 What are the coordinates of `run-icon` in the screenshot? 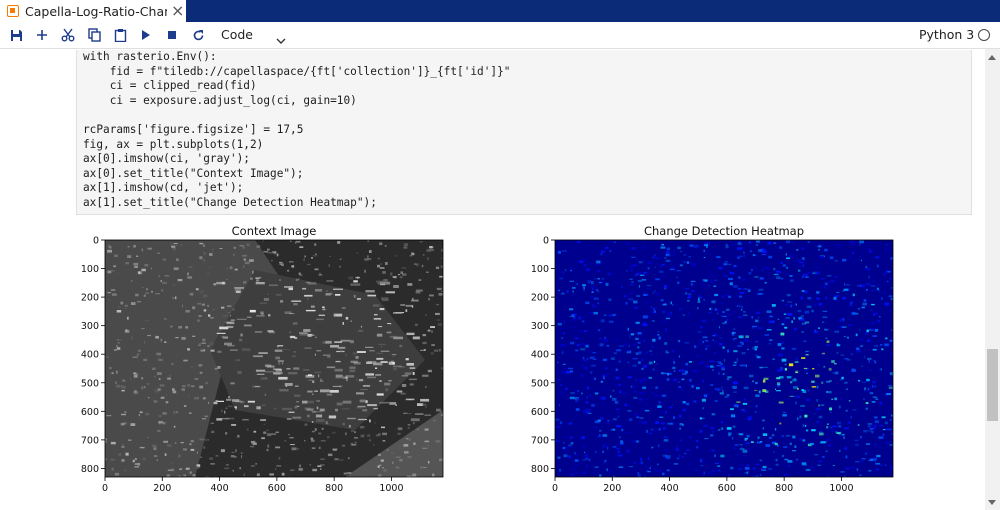 It's located at (146, 35).